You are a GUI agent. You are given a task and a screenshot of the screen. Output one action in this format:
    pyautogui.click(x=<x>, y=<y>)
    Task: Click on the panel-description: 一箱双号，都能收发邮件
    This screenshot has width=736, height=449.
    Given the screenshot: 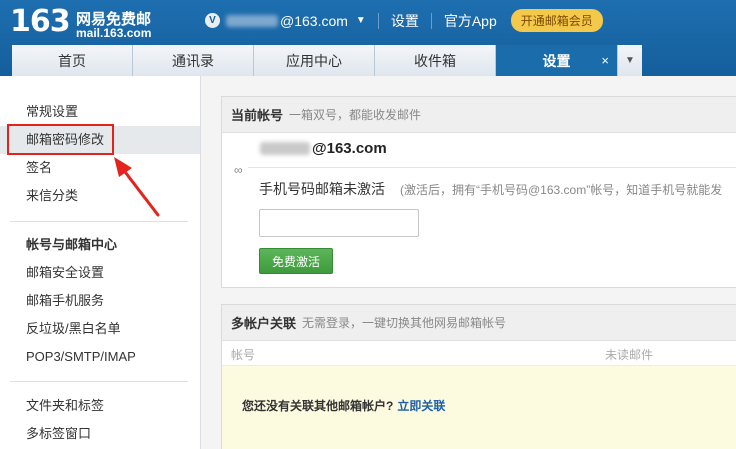 What is the action you would take?
    pyautogui.click(x=355, y=115)
    